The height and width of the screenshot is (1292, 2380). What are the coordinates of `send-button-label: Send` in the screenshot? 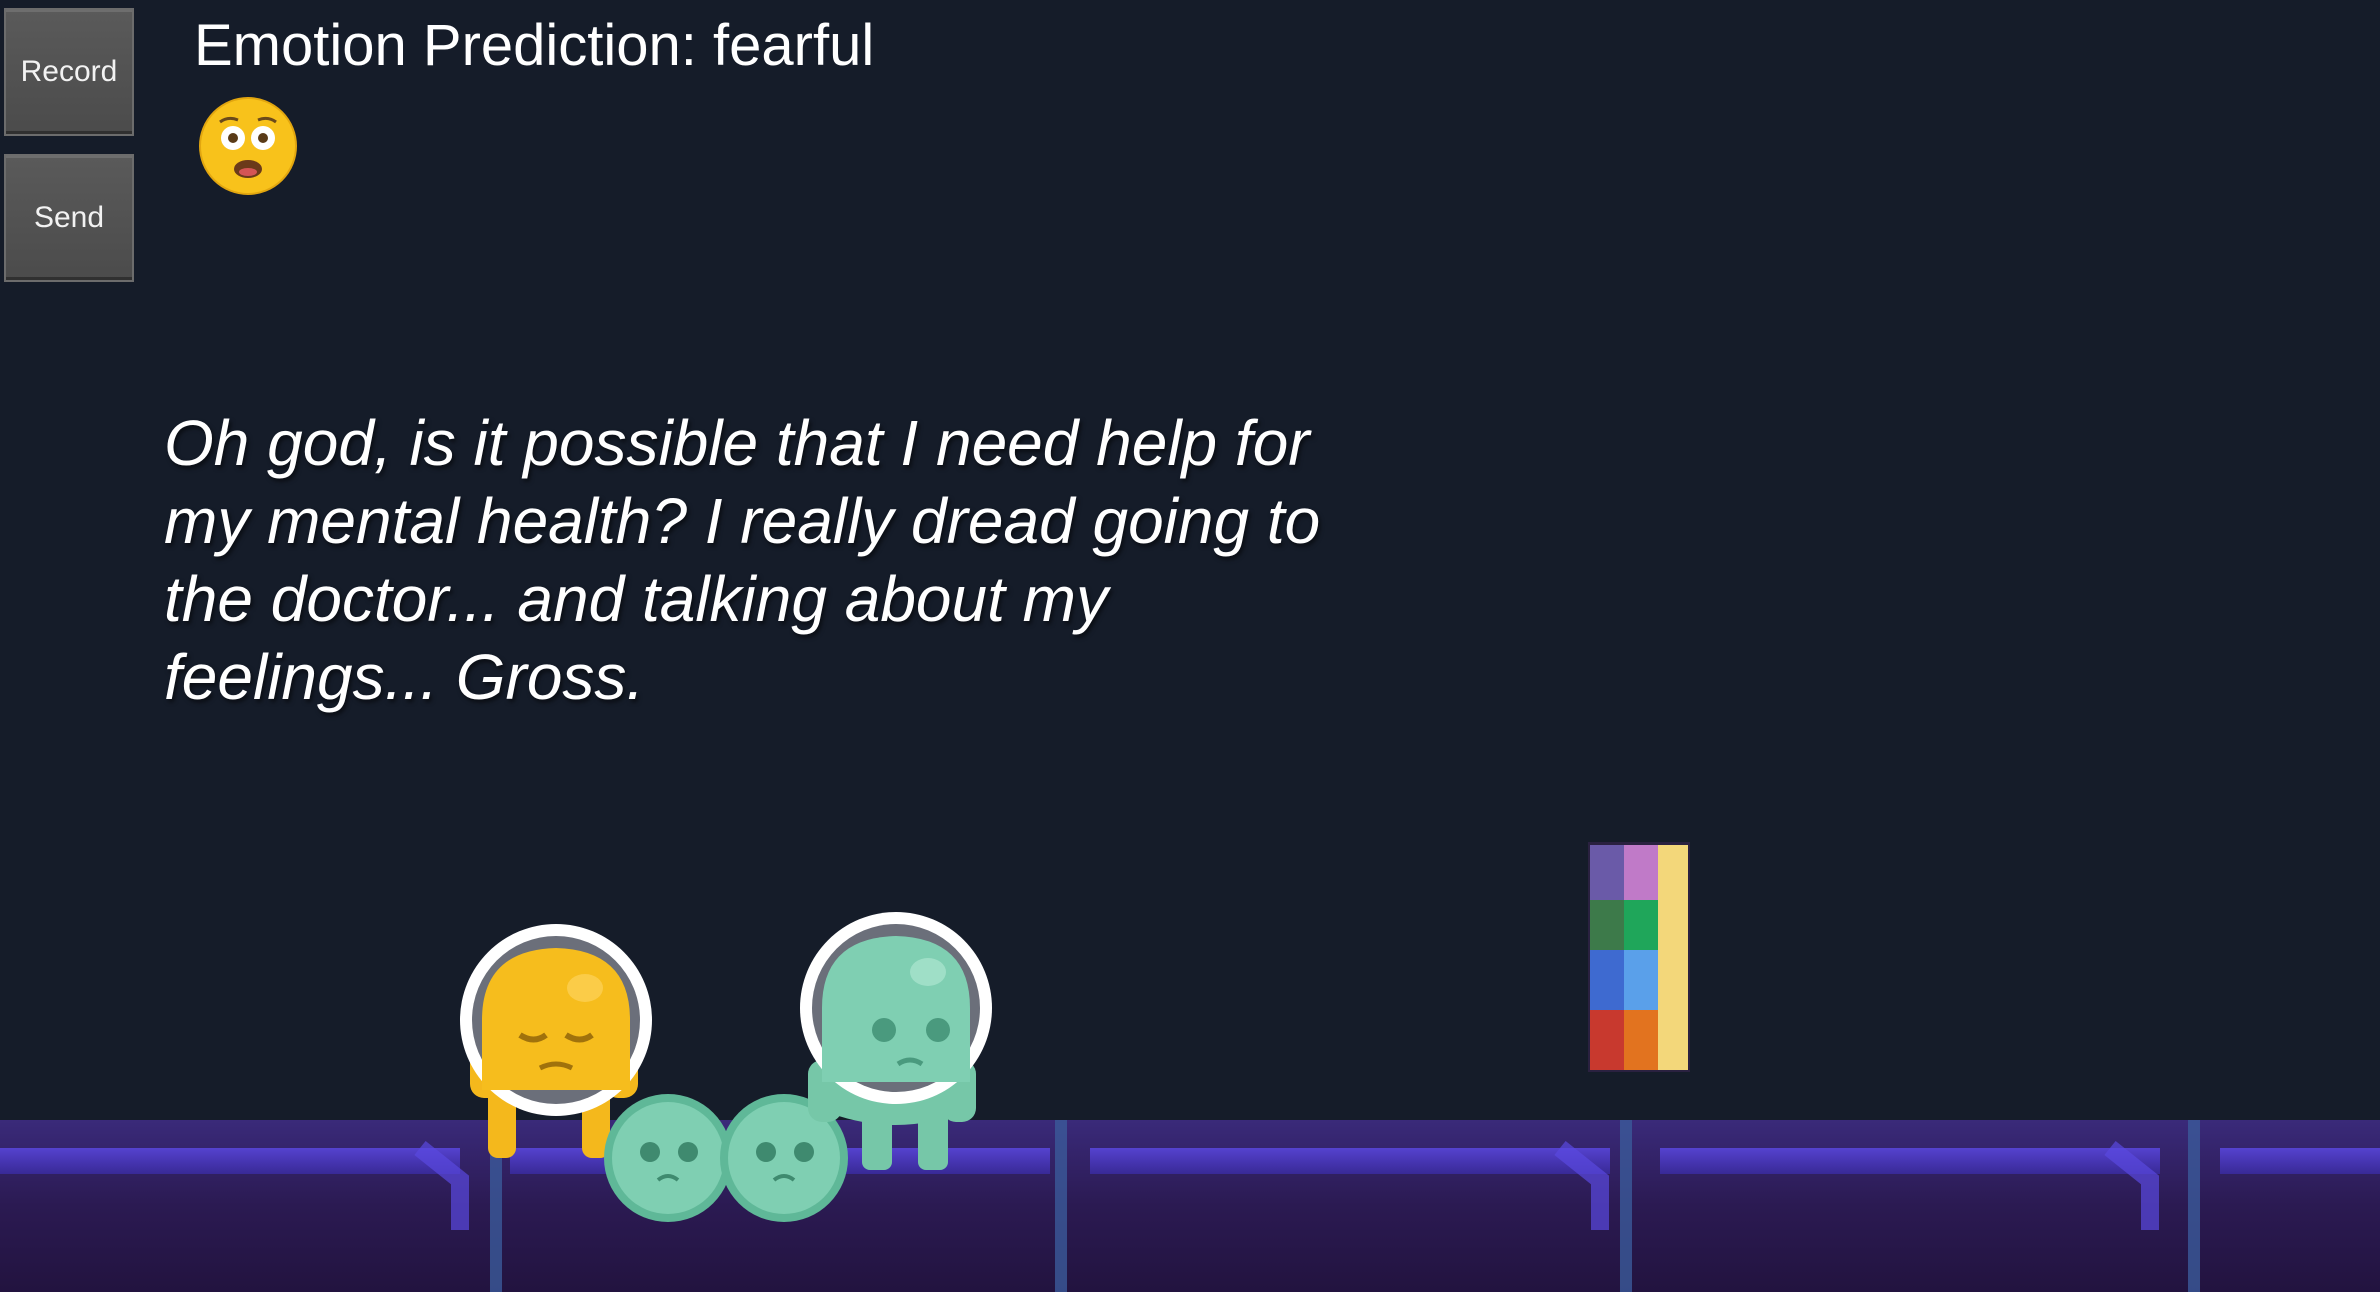 It's located at (69, 217).